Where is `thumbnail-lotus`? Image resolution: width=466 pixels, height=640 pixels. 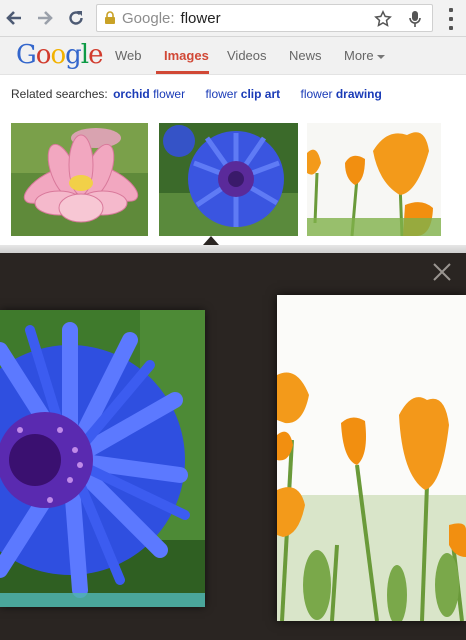 thumbnail-lotus is located at coordinates (79, 179).